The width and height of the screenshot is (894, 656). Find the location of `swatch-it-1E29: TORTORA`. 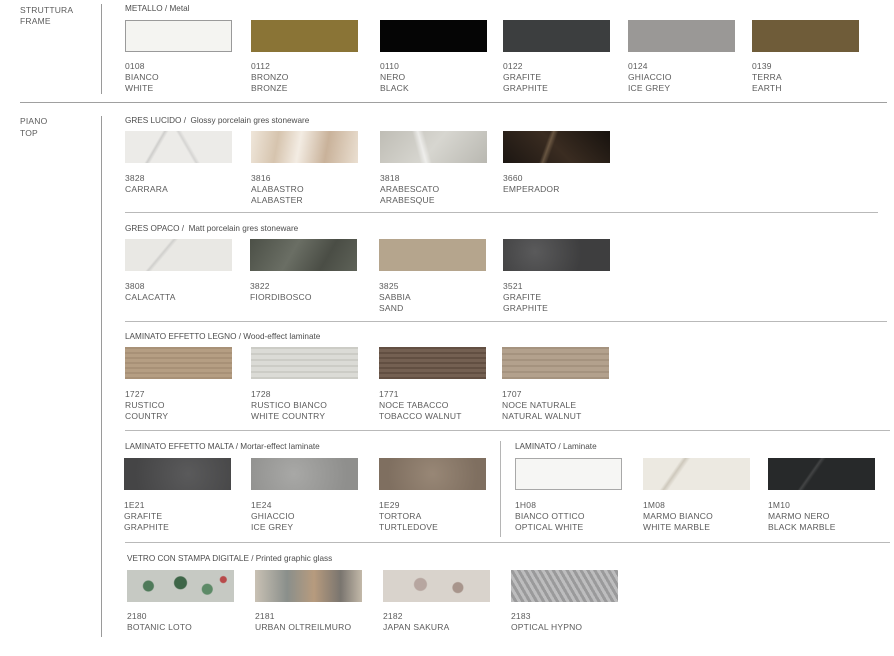

swatch-it-1E29: TORTORA is located at coordinates (400, 516).